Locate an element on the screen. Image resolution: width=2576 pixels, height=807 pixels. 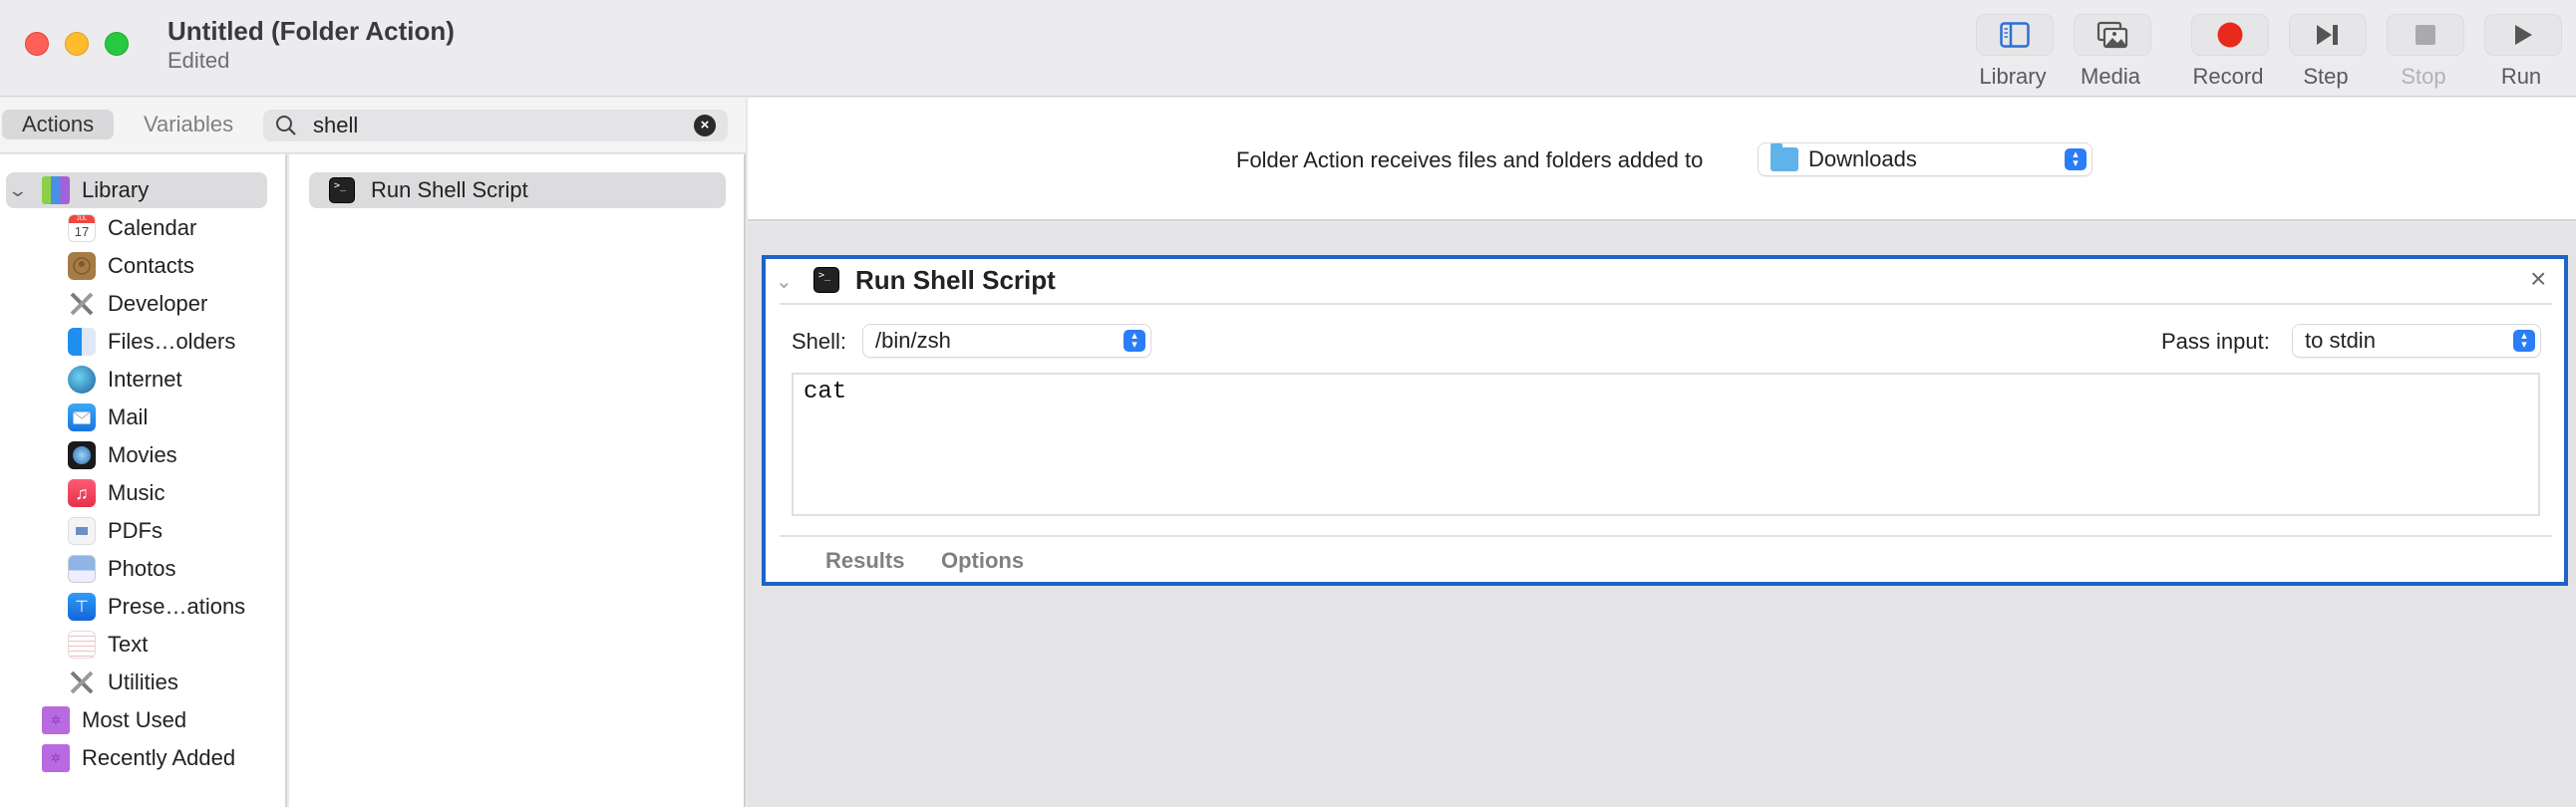
run-toolbar-label: Run is located at coordinates (2521, 76).